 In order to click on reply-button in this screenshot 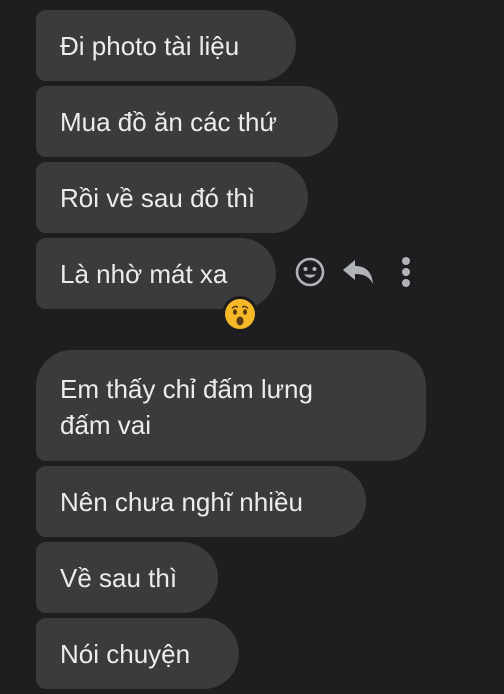, I will do `click(358, 272)`.